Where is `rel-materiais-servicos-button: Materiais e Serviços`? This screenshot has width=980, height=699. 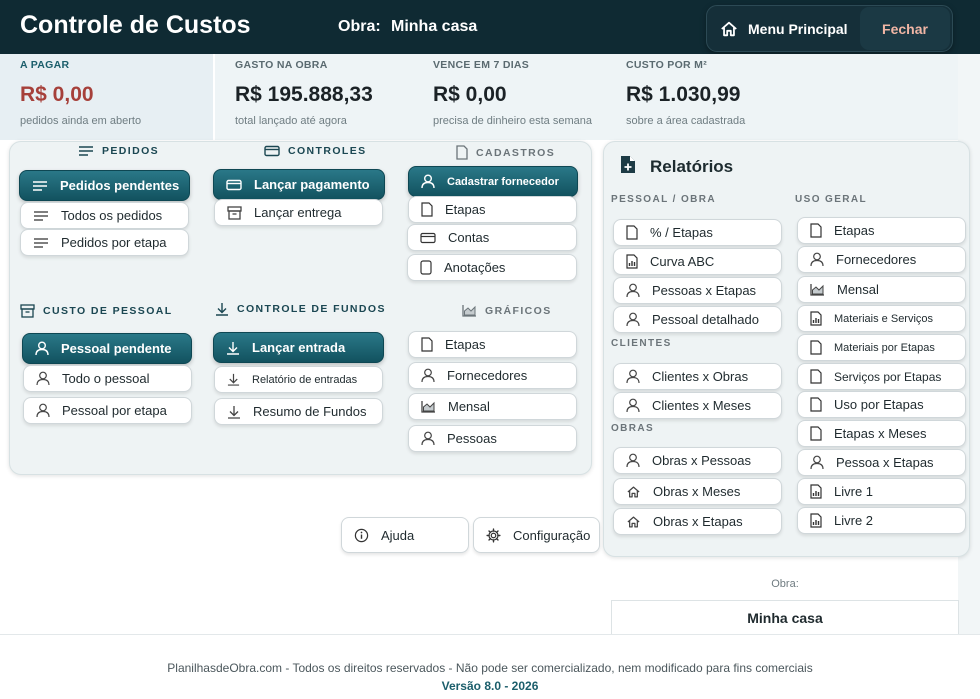 rel-materiais-servicos-button: Materiais e Serviços is located at coordinates (881, 318).